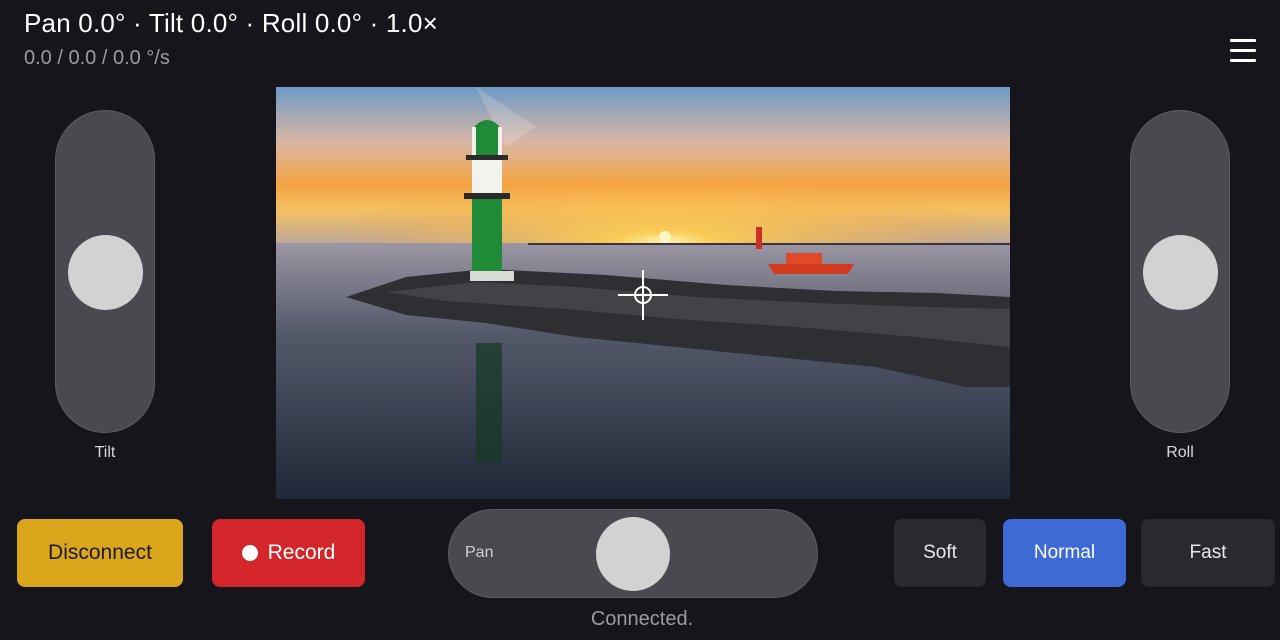 Image resolution: width=1280 pixels, height=640 pixels. I want to click on tilt-slider-thumb, so click(105, 272).